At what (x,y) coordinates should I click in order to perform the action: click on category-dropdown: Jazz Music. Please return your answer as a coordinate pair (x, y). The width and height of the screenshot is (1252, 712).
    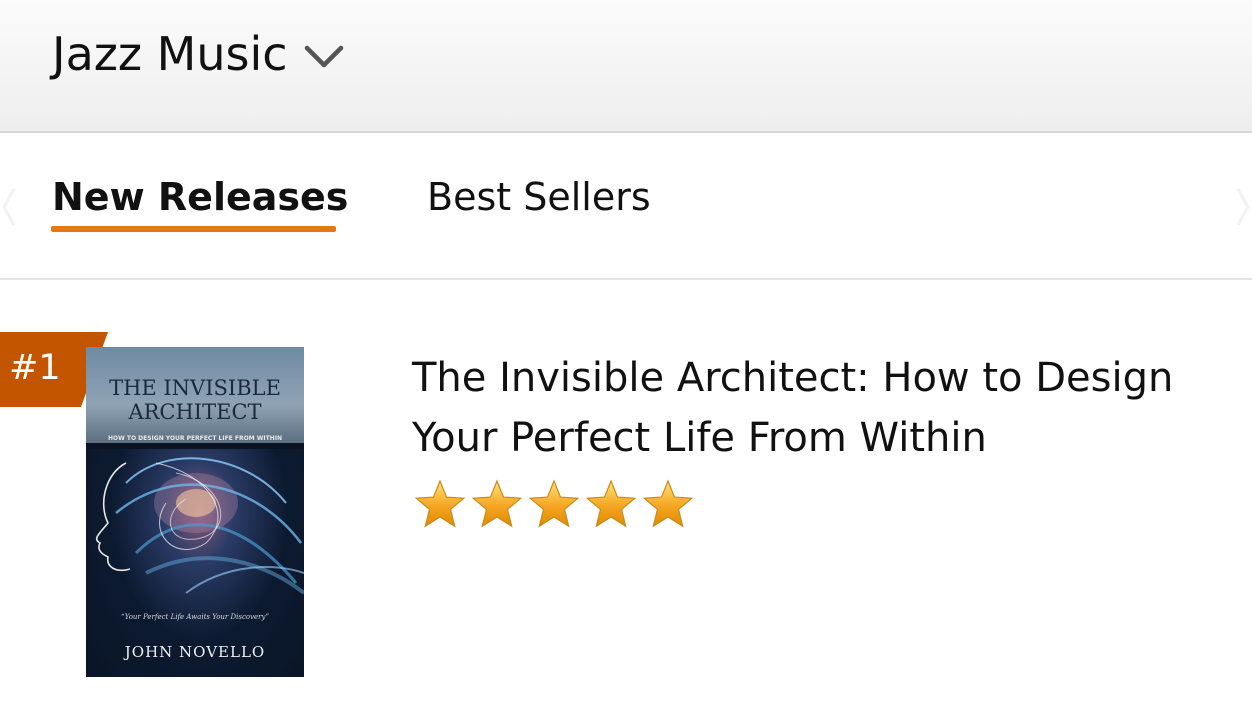
    Looking at the image, I should click on (198, 54).